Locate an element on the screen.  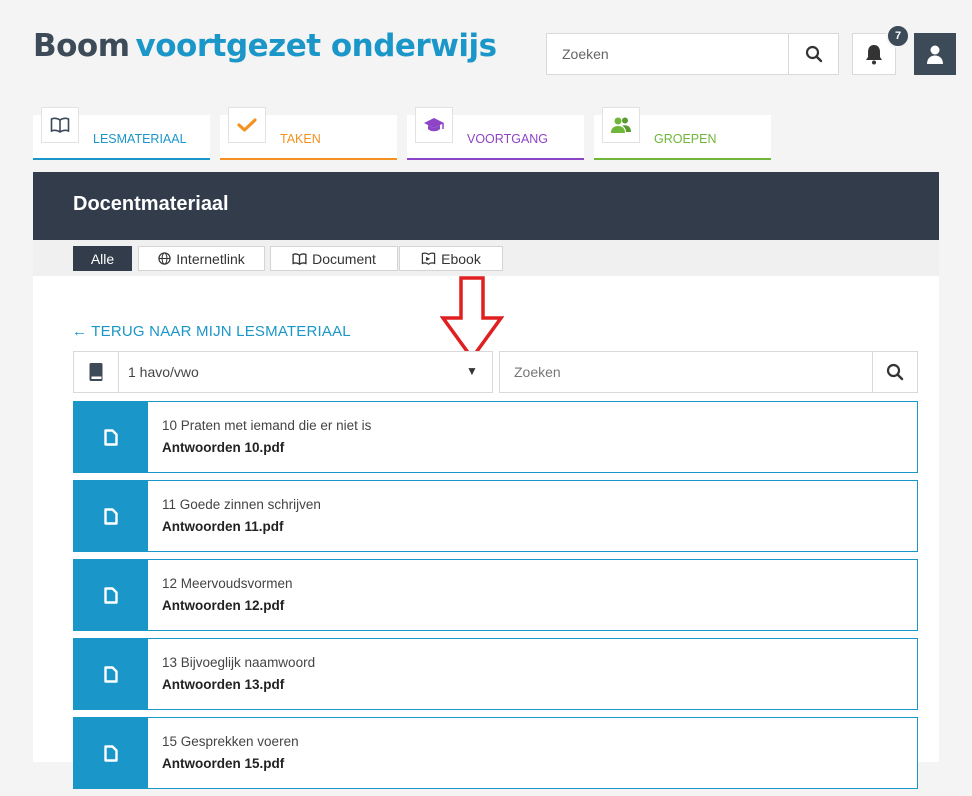
panel-header: Docentmateriaal is located at coordinates (486, 206).